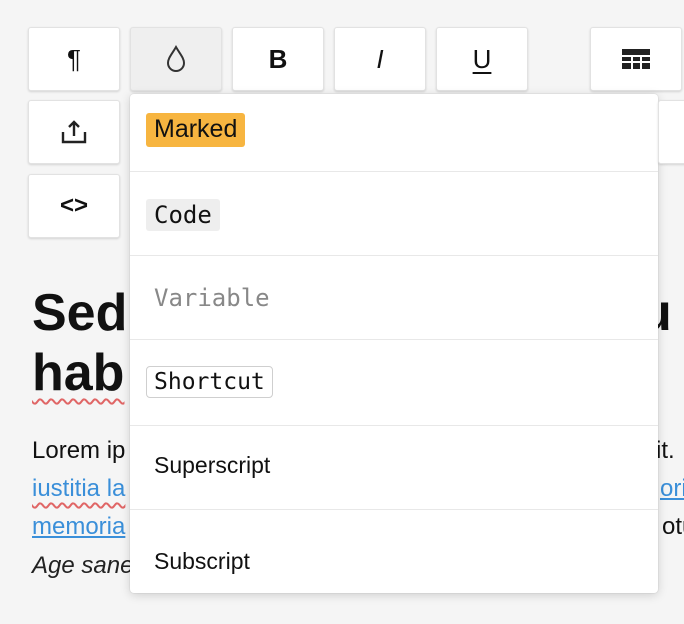  I want to click on menu-item-label: Subscript, so click(202, 561).